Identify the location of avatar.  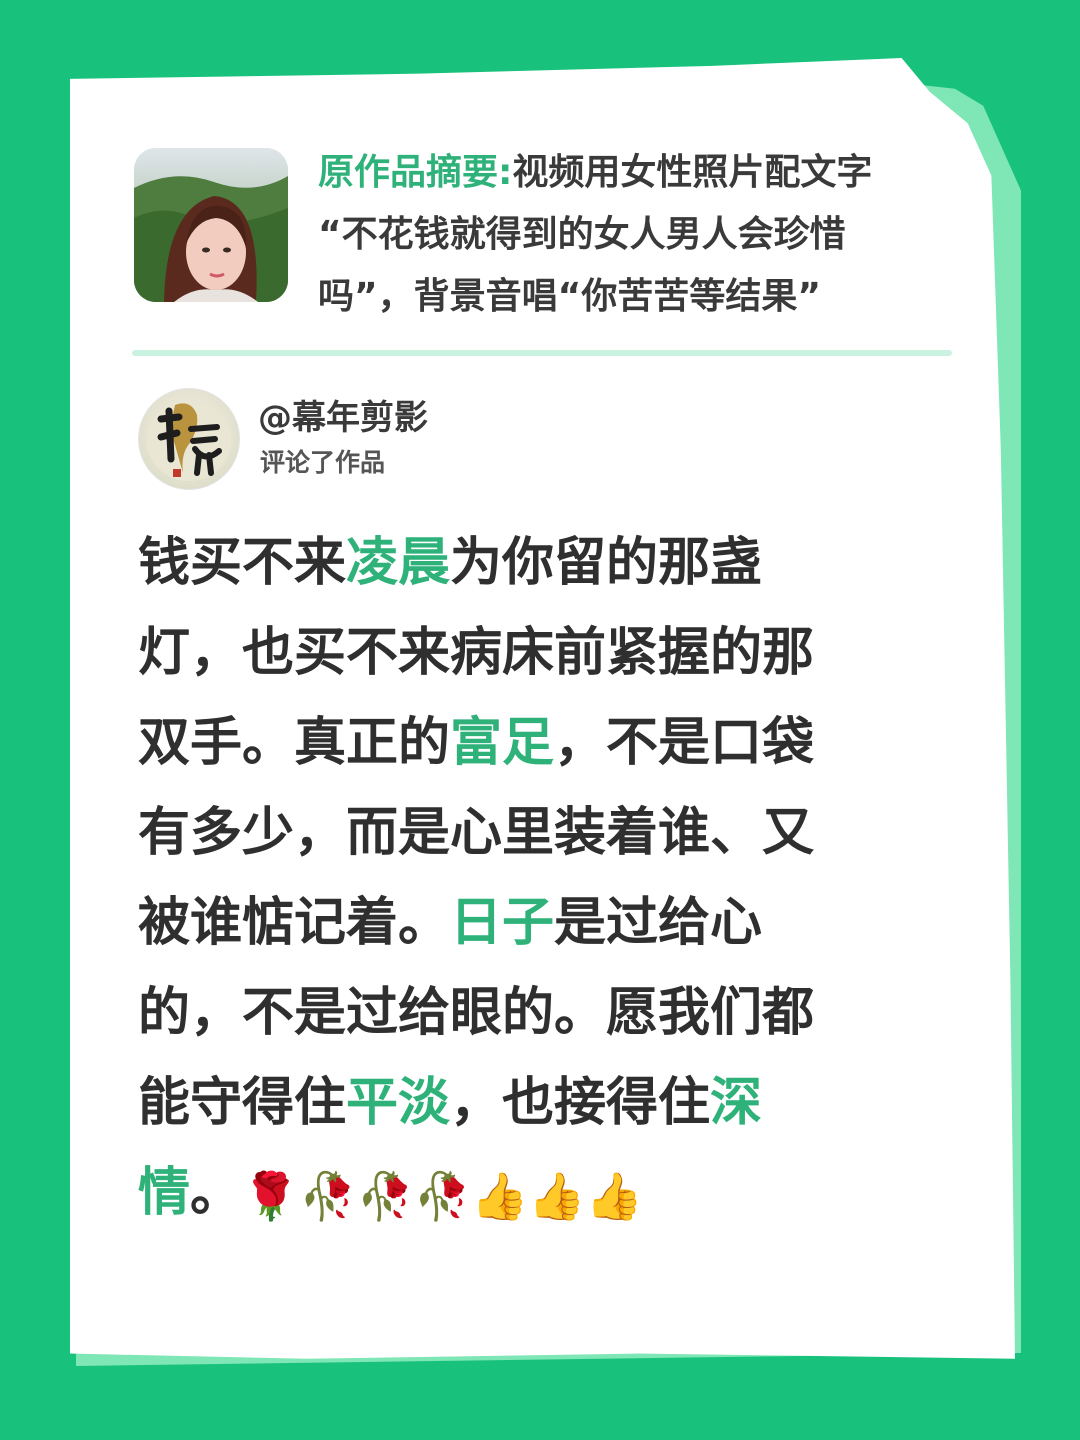
(189, 439).